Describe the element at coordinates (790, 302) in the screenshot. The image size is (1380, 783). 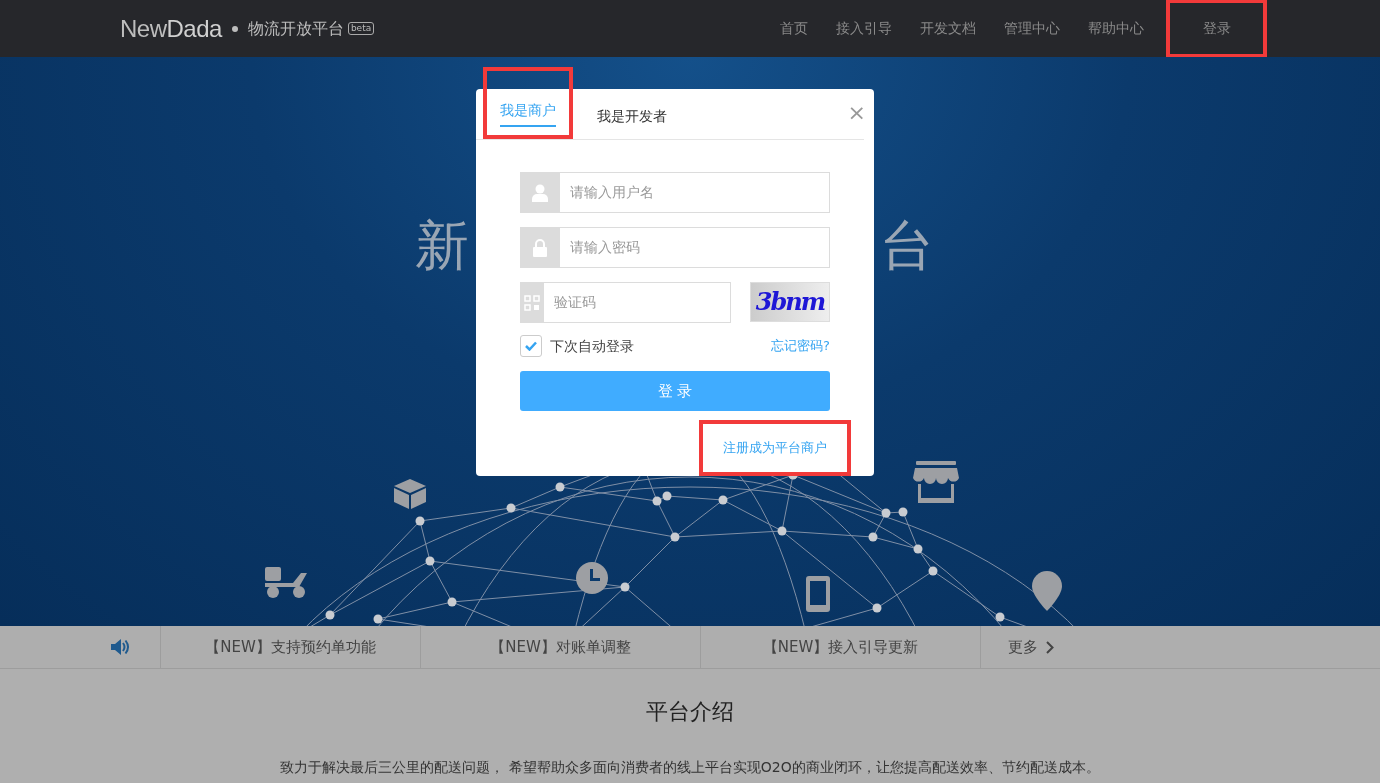
I see `captcha-image: 3bnm` at that location.